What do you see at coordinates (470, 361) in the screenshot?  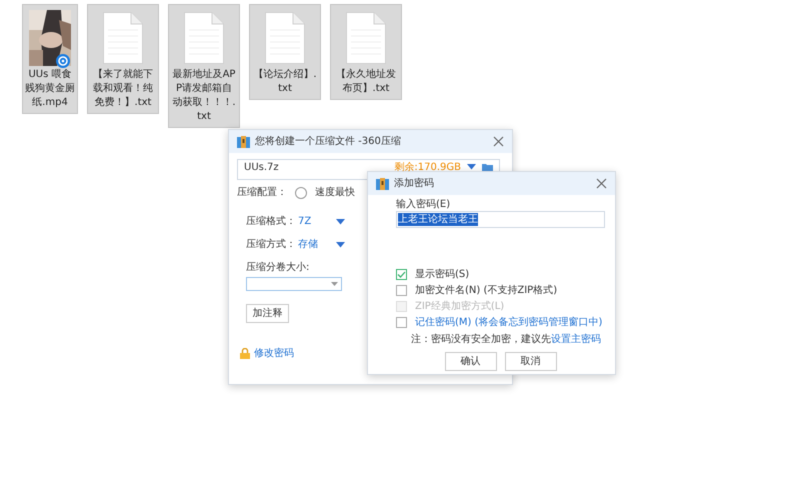 I see `dialog-button: 确认` at bounding box center [470, 361].